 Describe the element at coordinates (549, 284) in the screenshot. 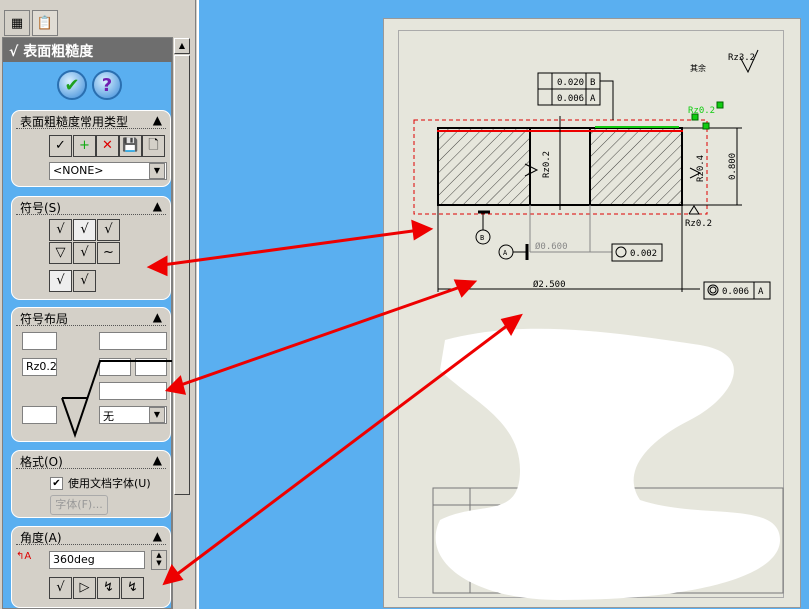

I see `large-diameter-dim: Ø2.500` at that location.